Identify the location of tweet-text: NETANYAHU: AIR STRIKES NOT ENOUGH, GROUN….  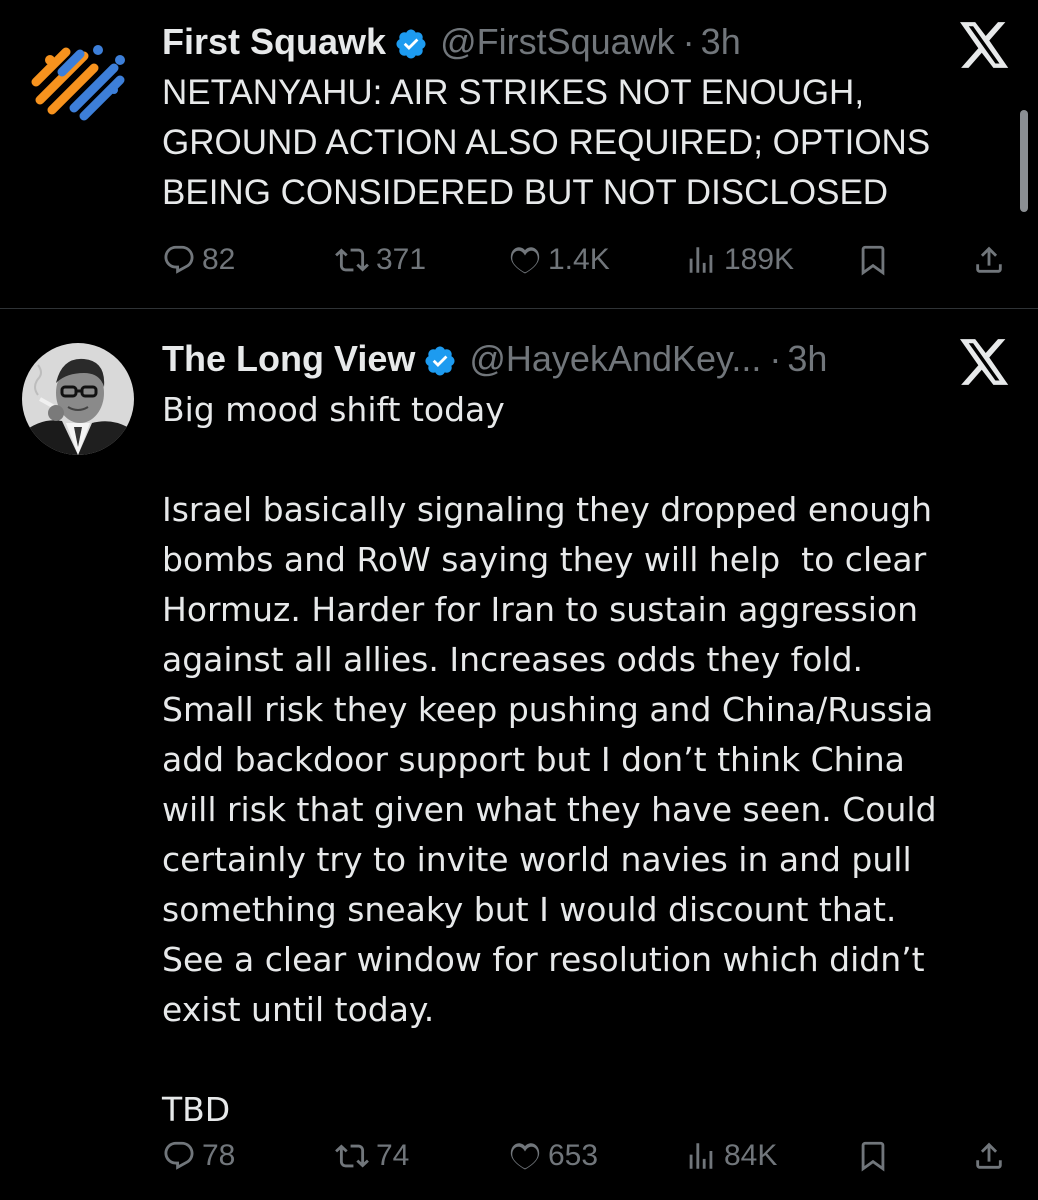
(546, 142).